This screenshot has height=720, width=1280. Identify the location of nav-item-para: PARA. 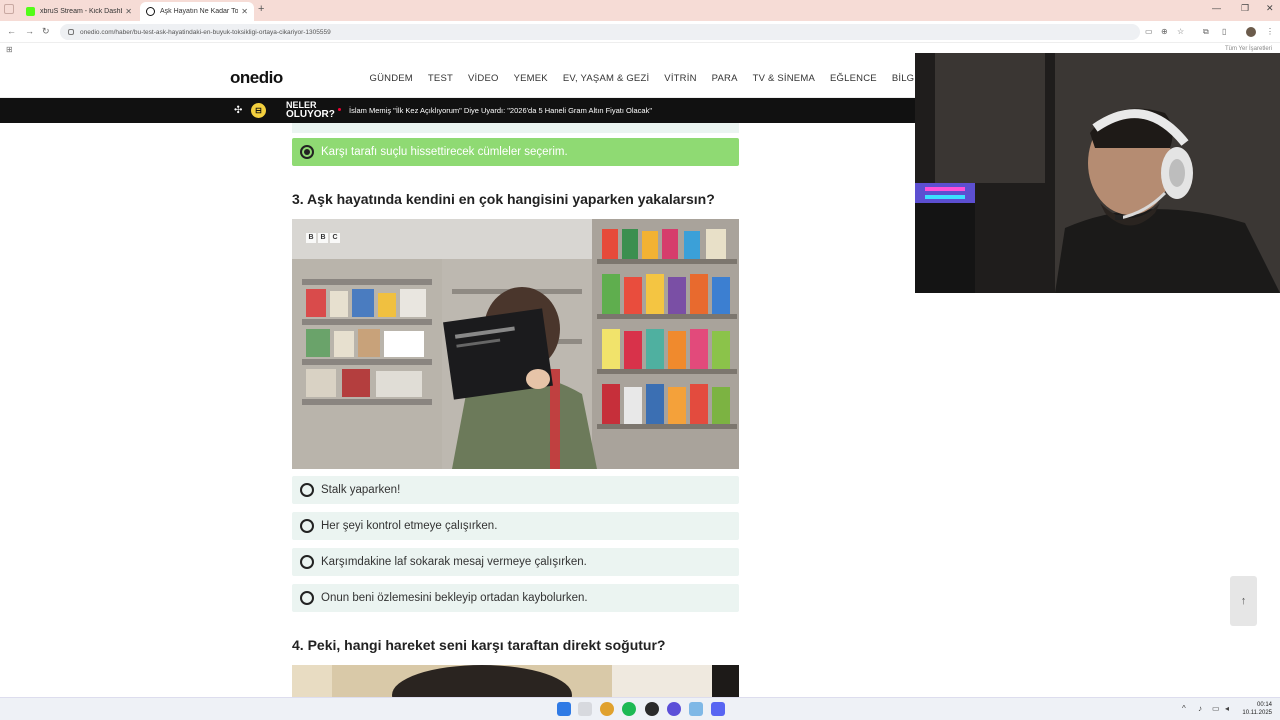
(725, 78).